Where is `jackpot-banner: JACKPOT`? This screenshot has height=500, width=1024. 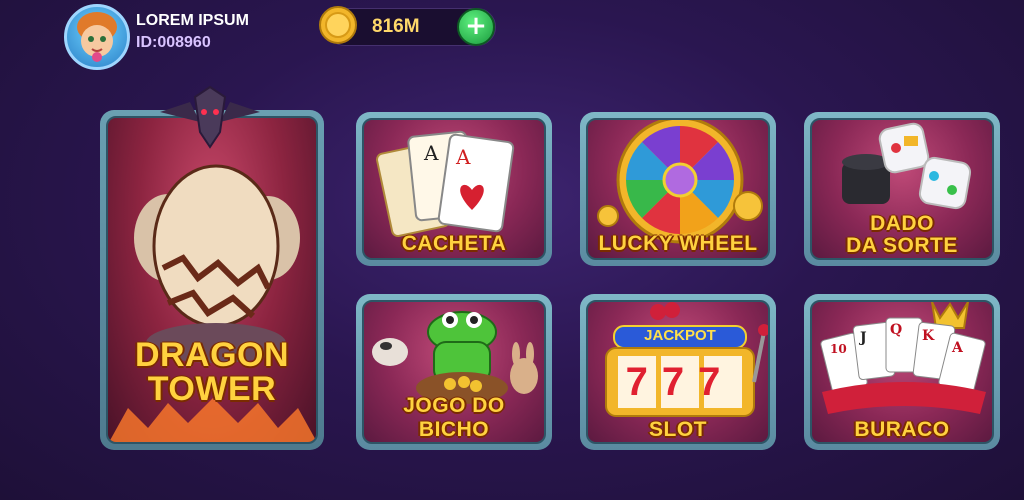
jackpot-banner: JACKPOT is located at coordinates (680, 335).